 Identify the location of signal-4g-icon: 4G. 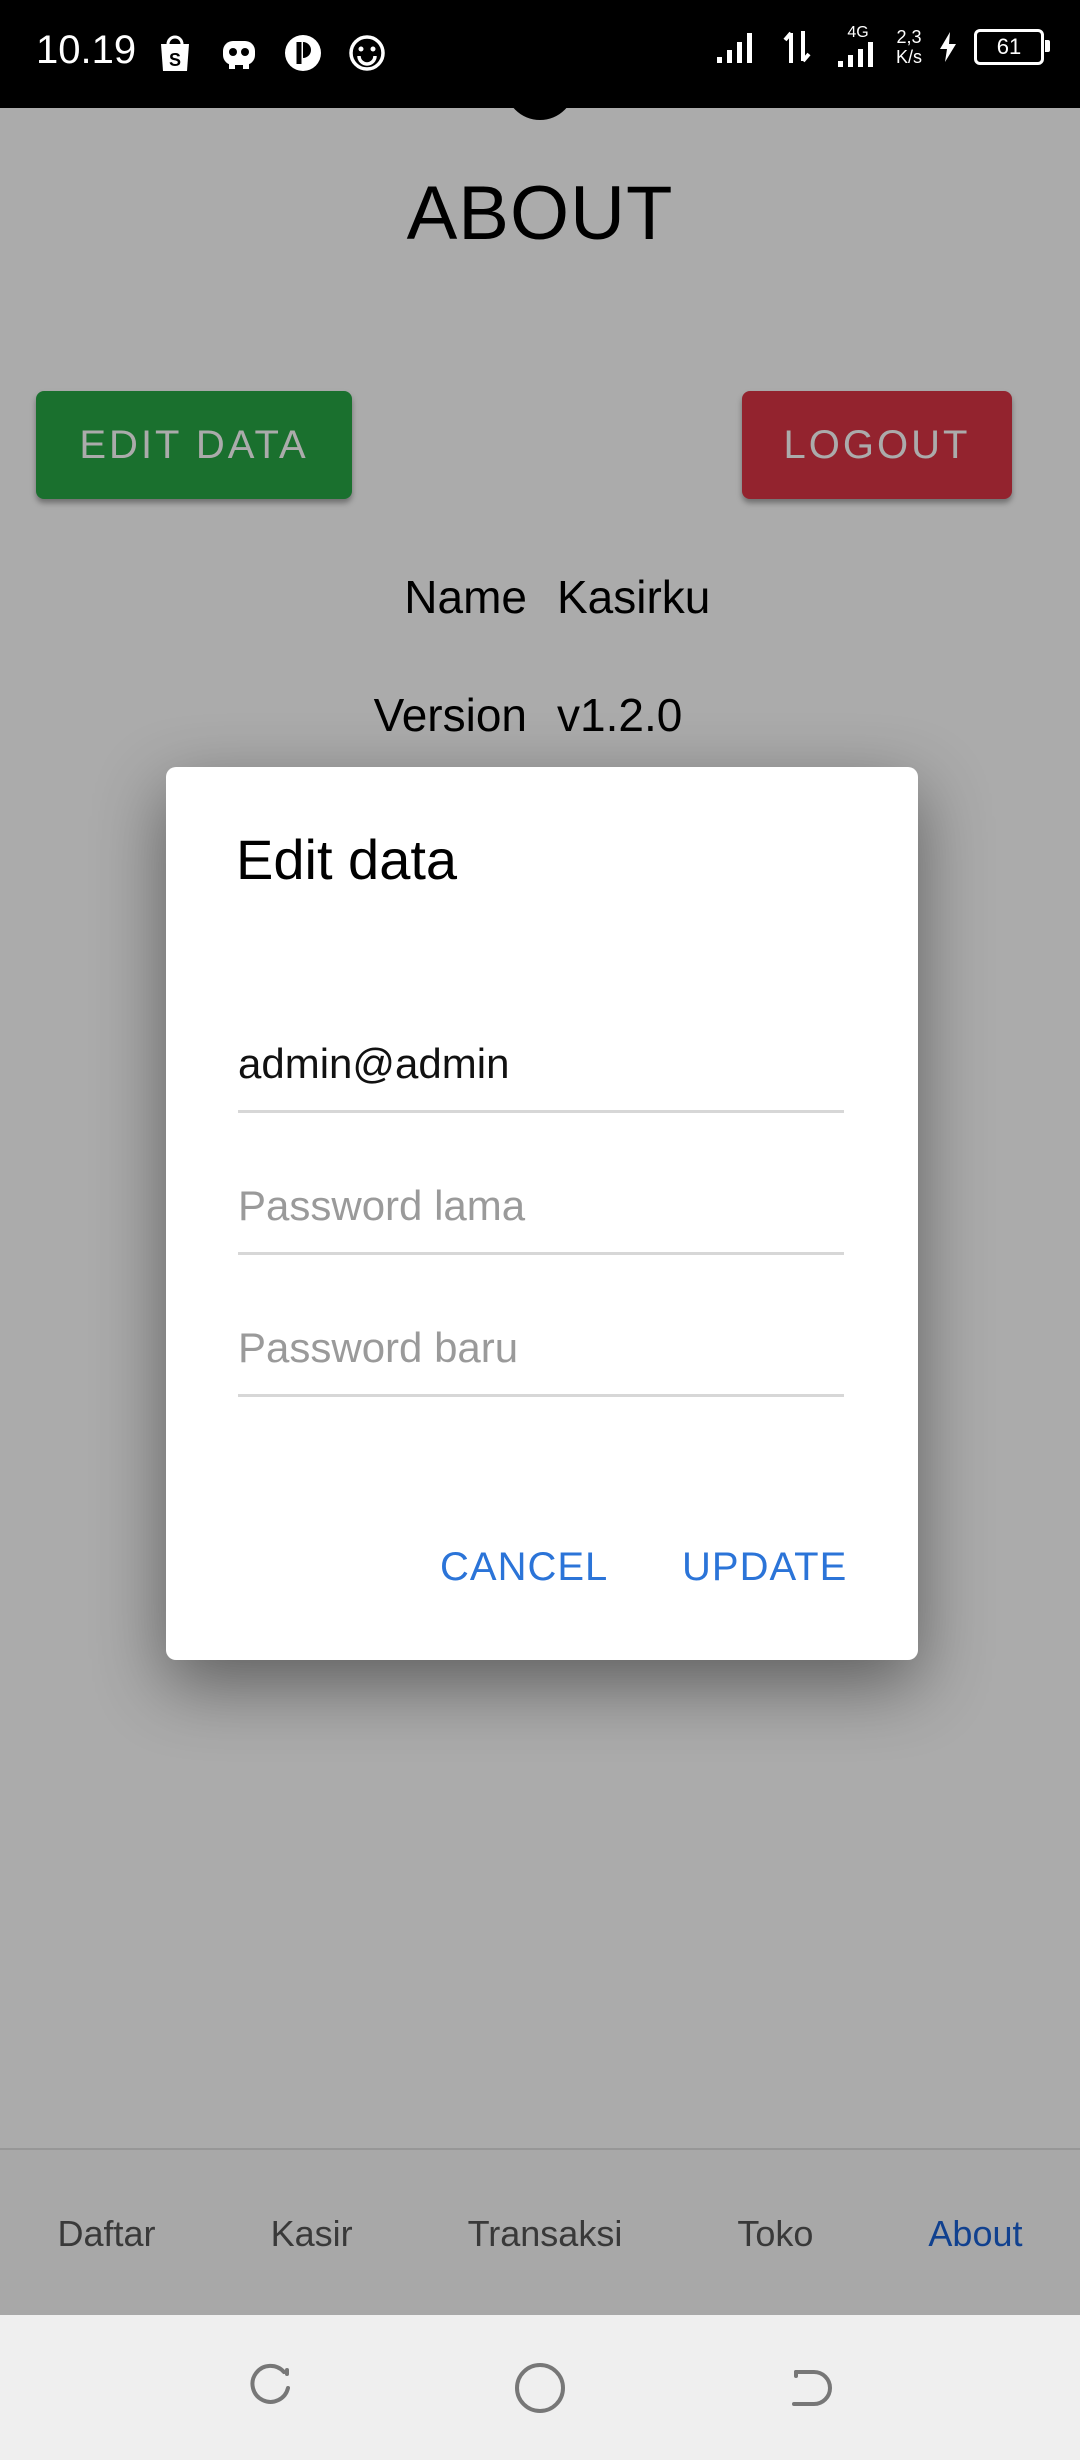
(858, 47).